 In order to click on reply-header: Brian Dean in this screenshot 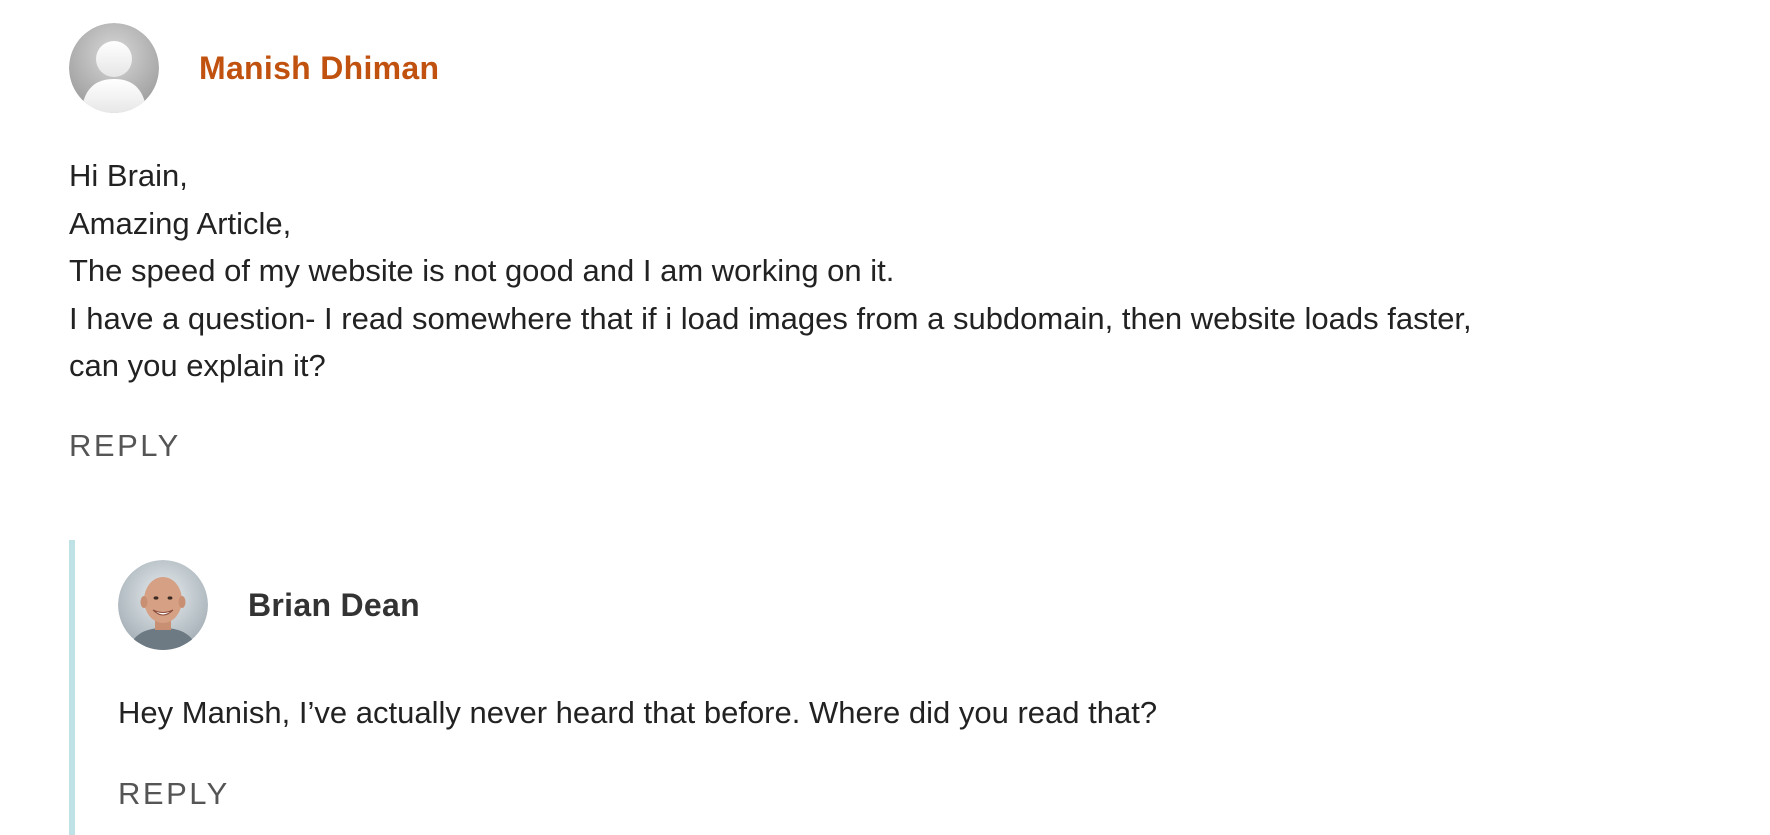, I will do `click(269, 605)`.